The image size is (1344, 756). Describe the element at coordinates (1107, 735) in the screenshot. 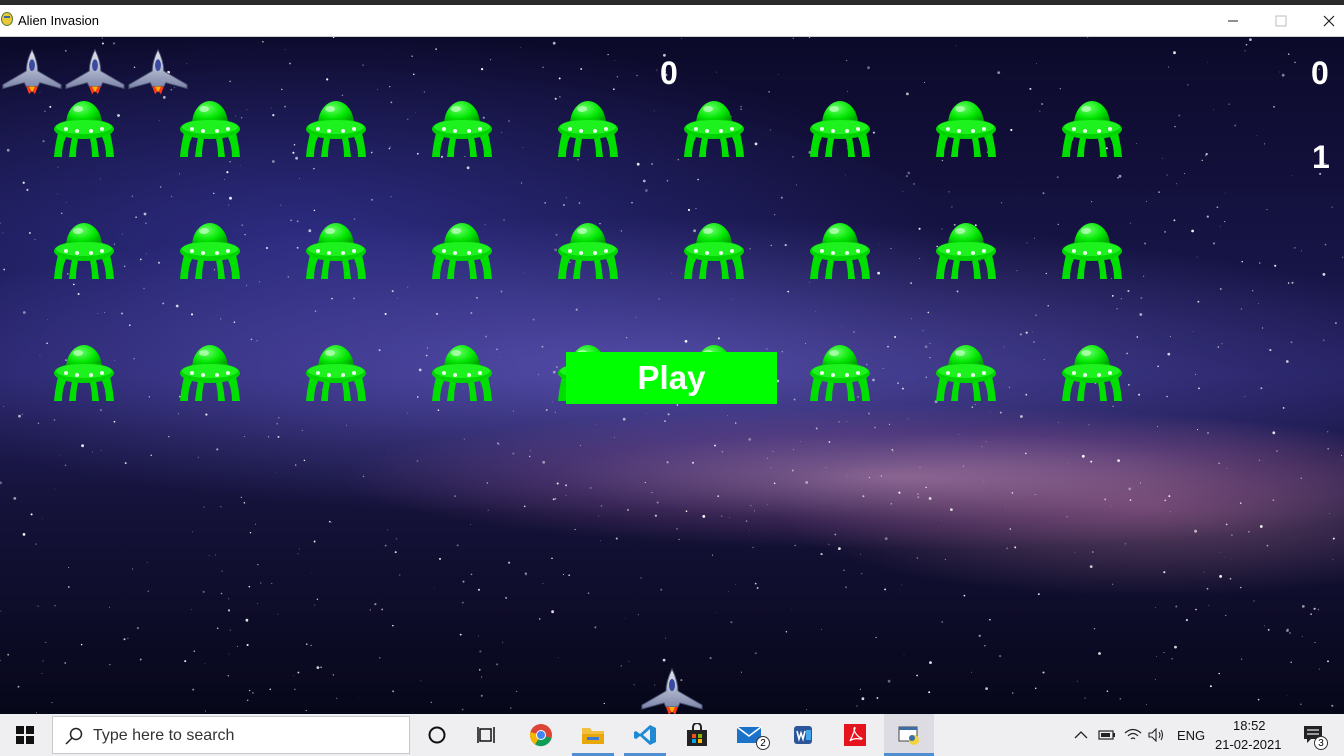

I see `battery-indicator` at that location.